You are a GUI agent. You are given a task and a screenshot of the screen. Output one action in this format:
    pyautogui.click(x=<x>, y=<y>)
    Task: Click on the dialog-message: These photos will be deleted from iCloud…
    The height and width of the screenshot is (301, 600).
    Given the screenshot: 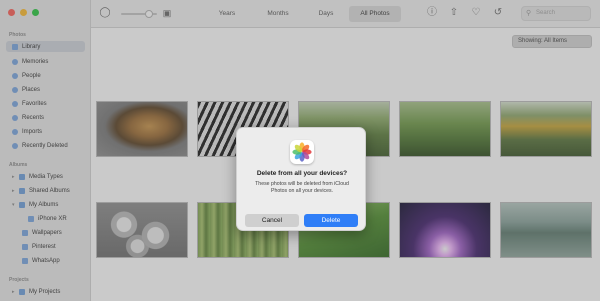 What is the action you would take?
    pyautogui.click(x=302, y=187)
    